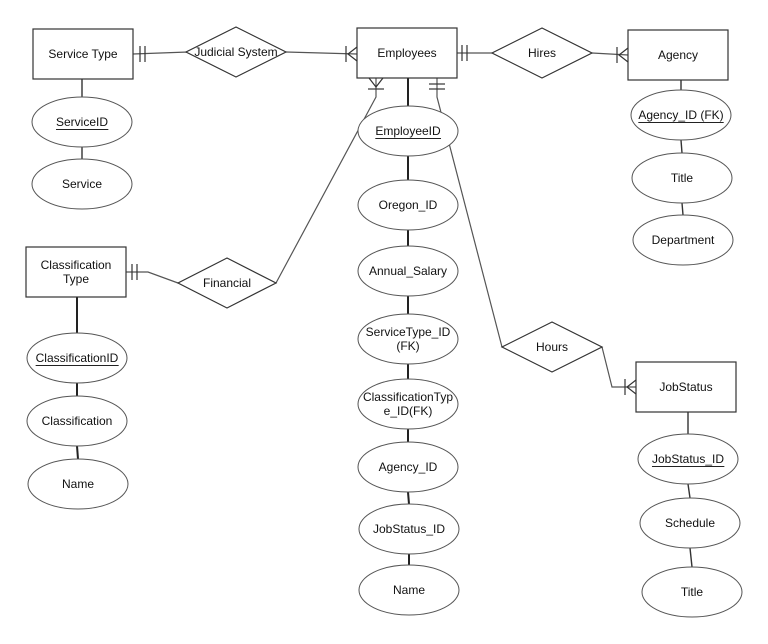 This screenshot has width=768, height=644. I want to click on attribute-label: Oregon_ID, so click(408, 205).